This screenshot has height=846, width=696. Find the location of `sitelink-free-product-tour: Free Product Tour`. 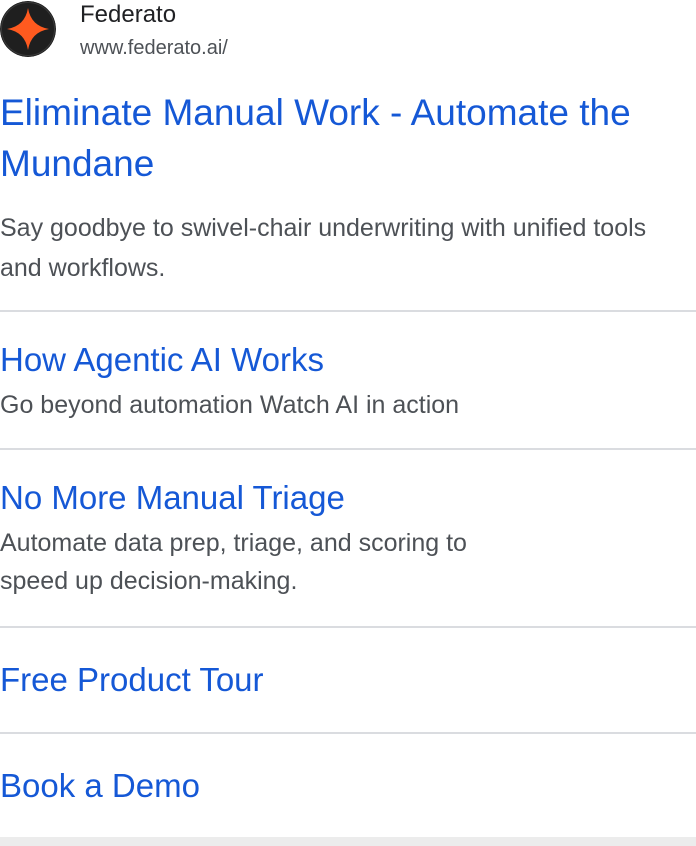

sitelink-free-product-tour: Free Product Tour is located at coordinates (132, 680).